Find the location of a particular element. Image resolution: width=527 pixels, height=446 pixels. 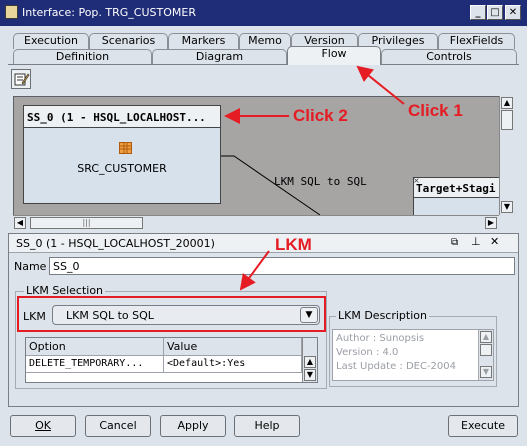

tab-divider is located at coordinates (263, 64).